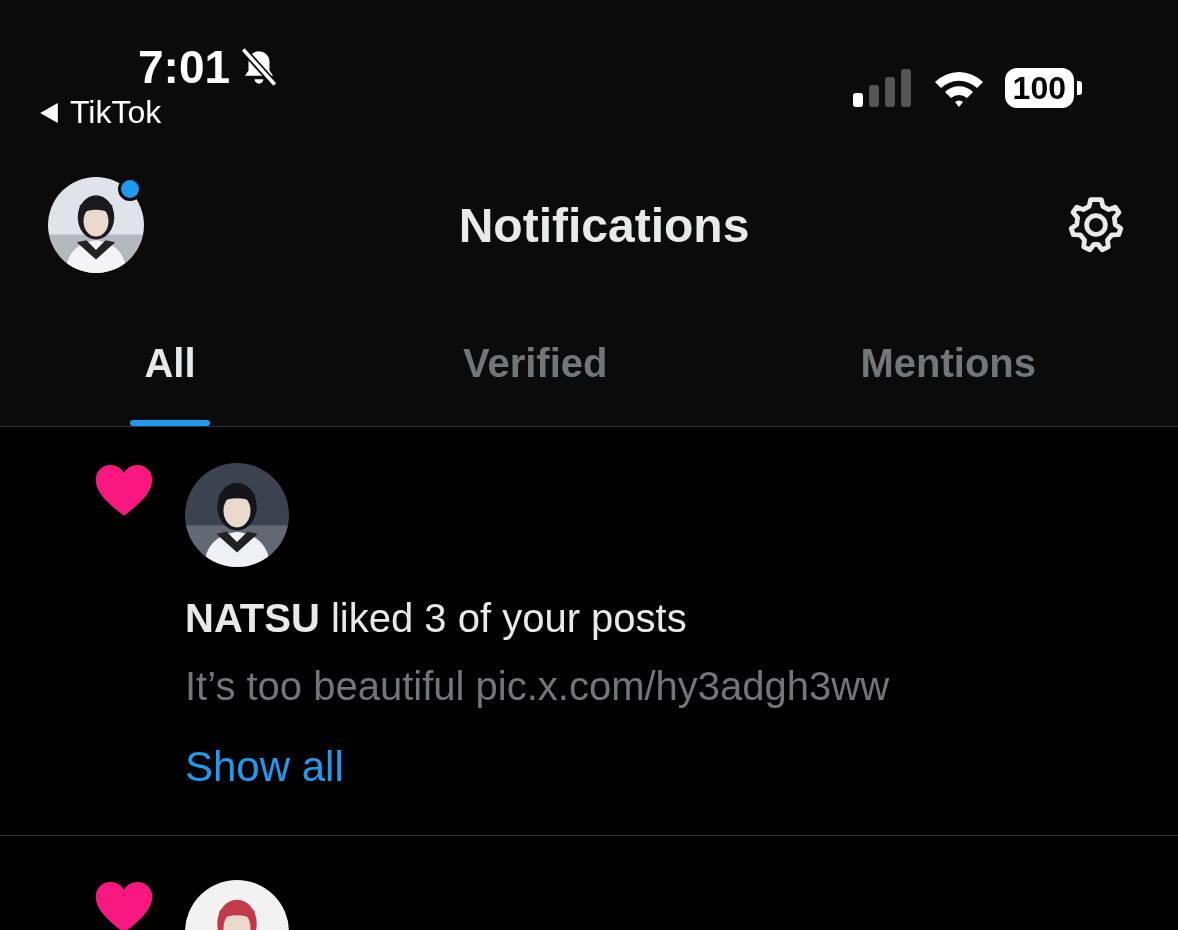 This screenshot has height=930, width=1178. I want to click on post-preview: It’s too beautiful pic.x.com/hy3adgh3ww, so click(537, 686).